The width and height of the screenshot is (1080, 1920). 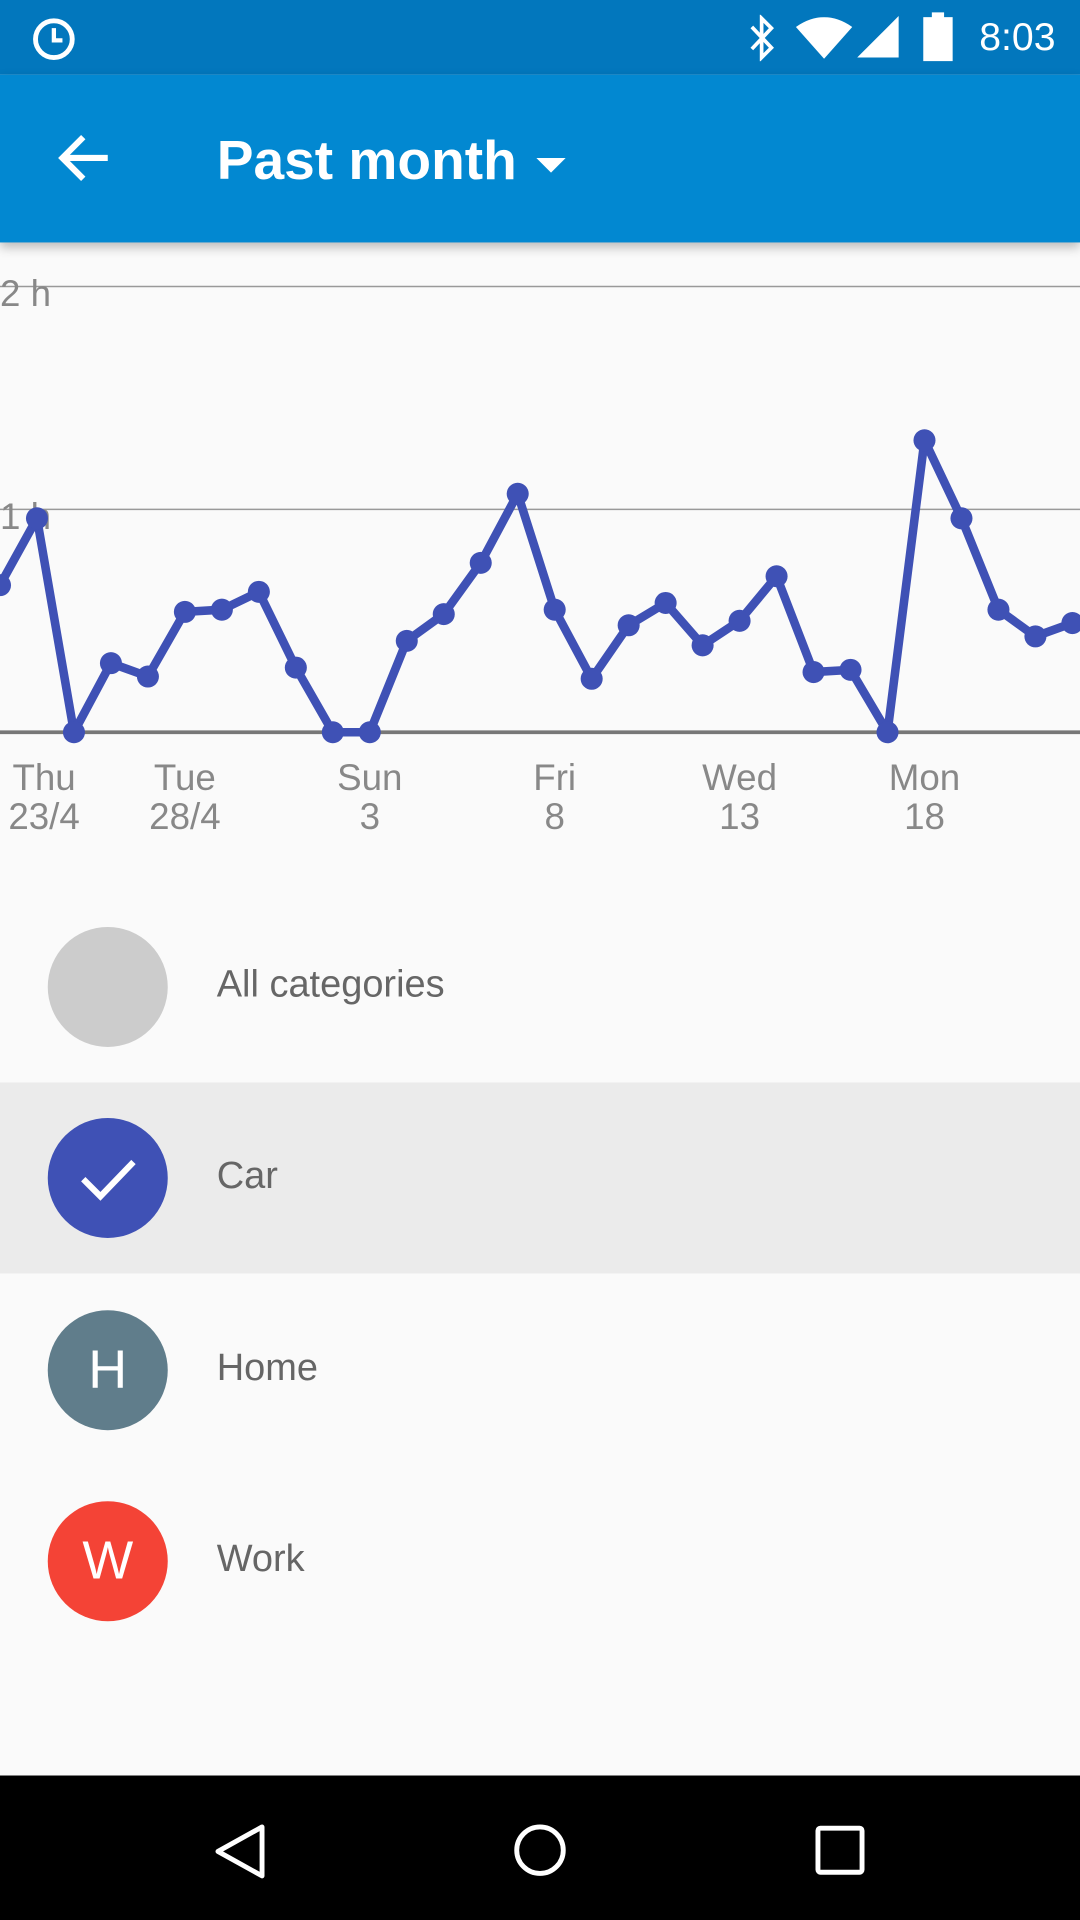 What do you see at coordinates (554, 777) in the screenshot?
I see `x-tick-label: Fri` at bounding box center [554, 777].